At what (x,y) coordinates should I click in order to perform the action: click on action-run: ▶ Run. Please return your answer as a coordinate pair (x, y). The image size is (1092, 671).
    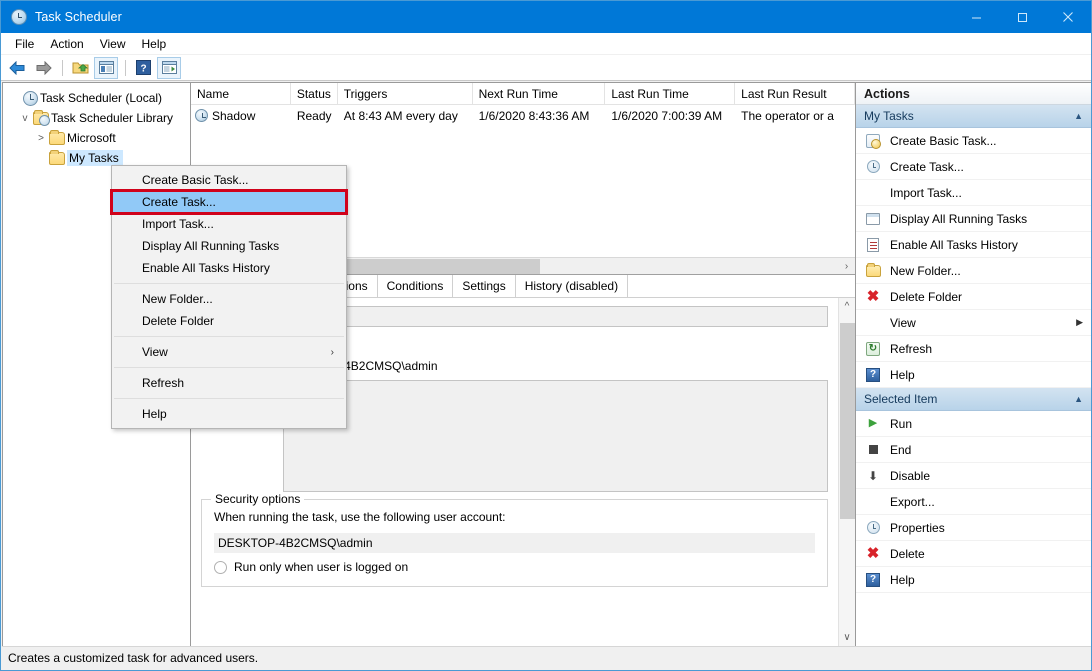
    Looking at the image, I should click on (973, 424).